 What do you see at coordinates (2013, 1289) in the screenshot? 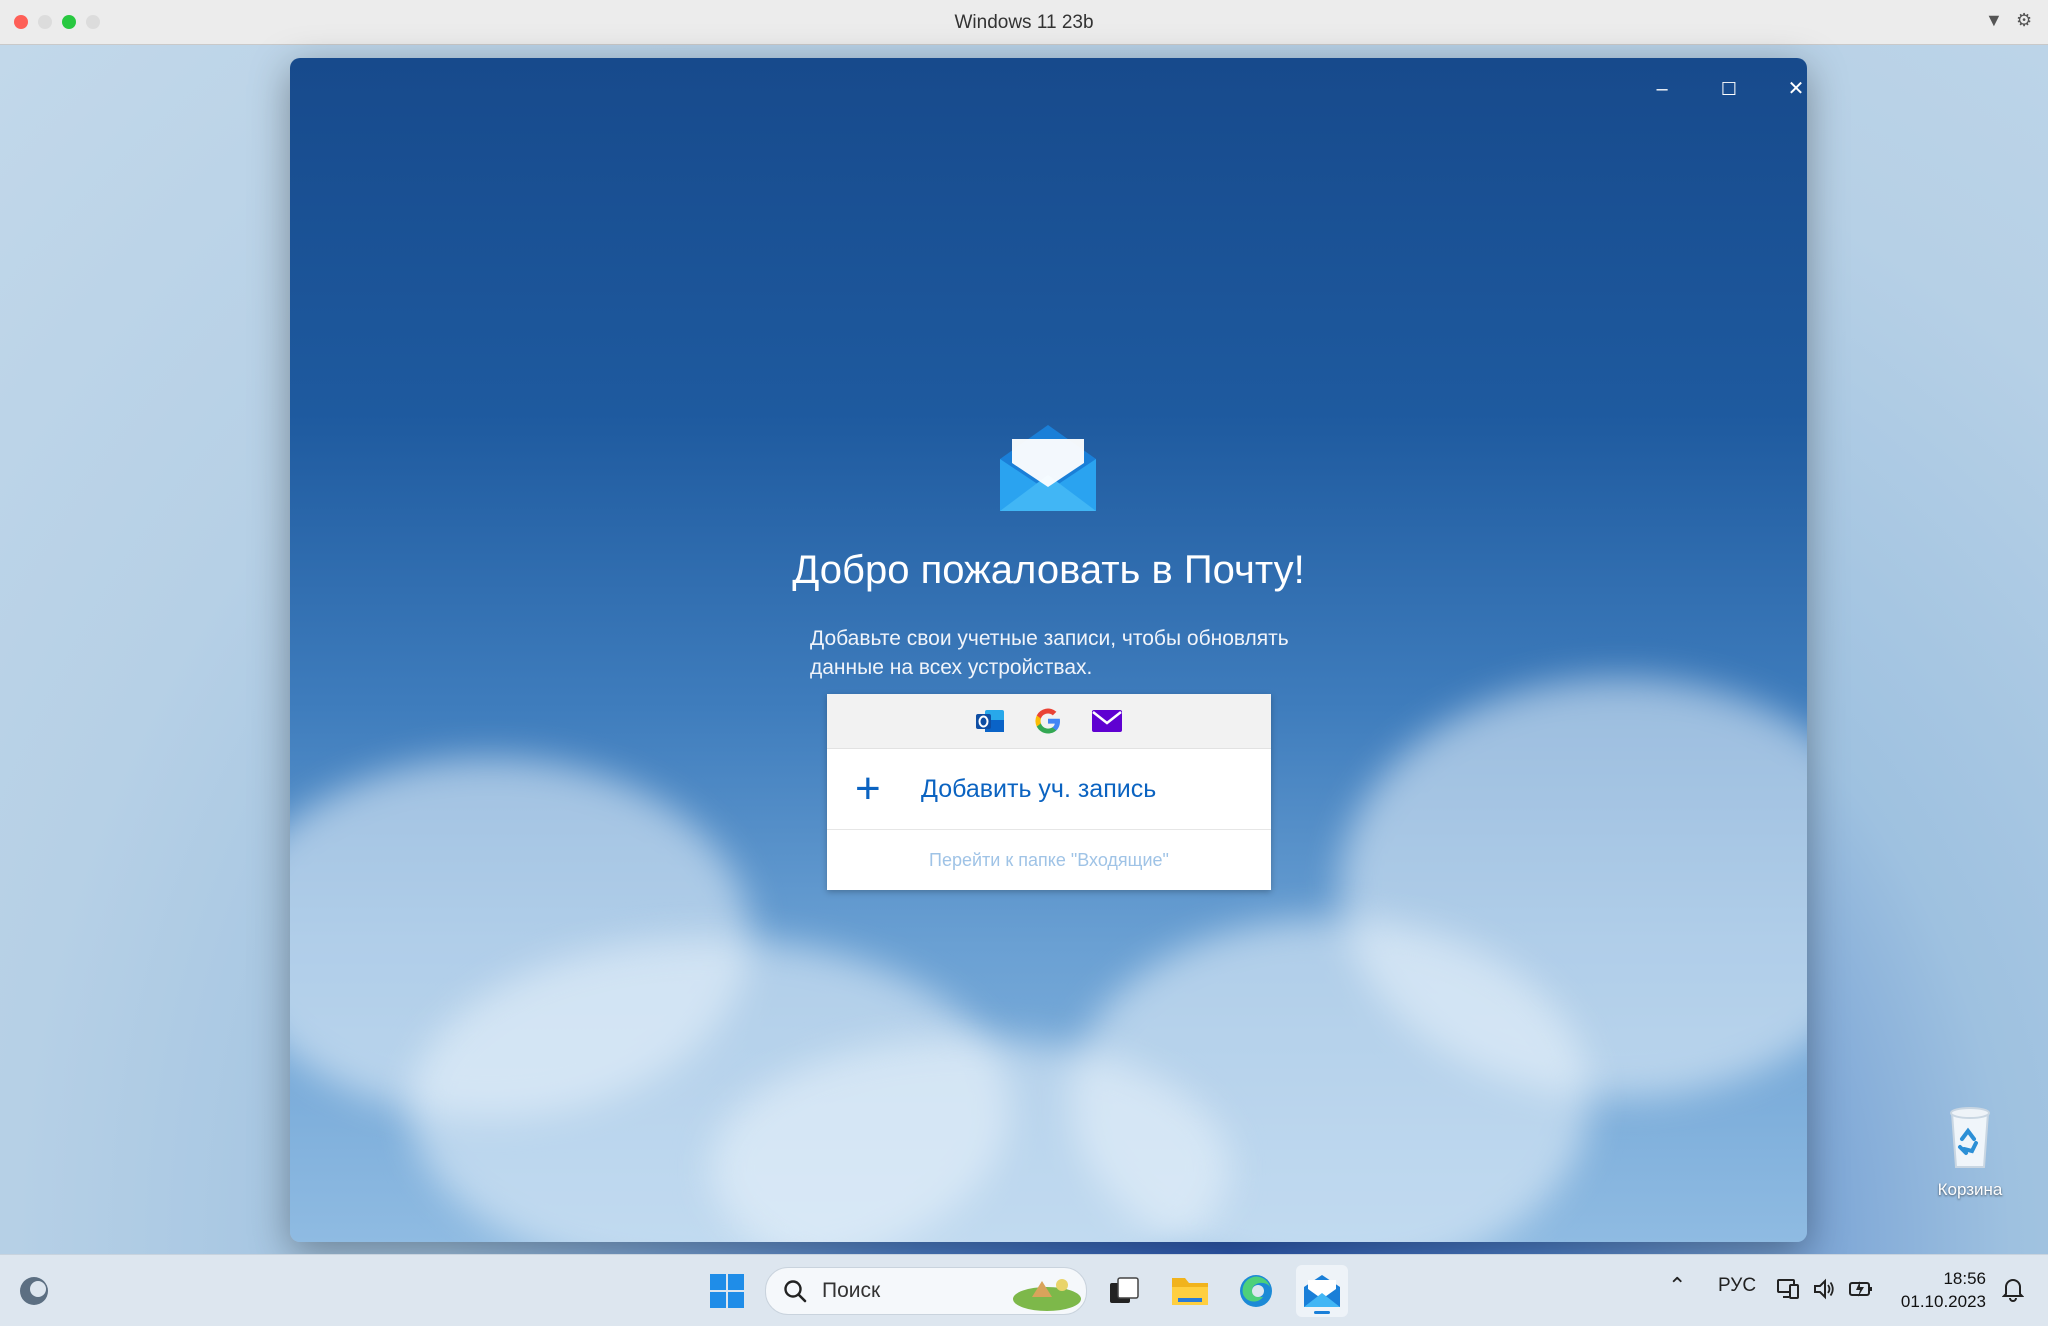
I see `notification-bell-icon` at bounding box center [2013, 1289].